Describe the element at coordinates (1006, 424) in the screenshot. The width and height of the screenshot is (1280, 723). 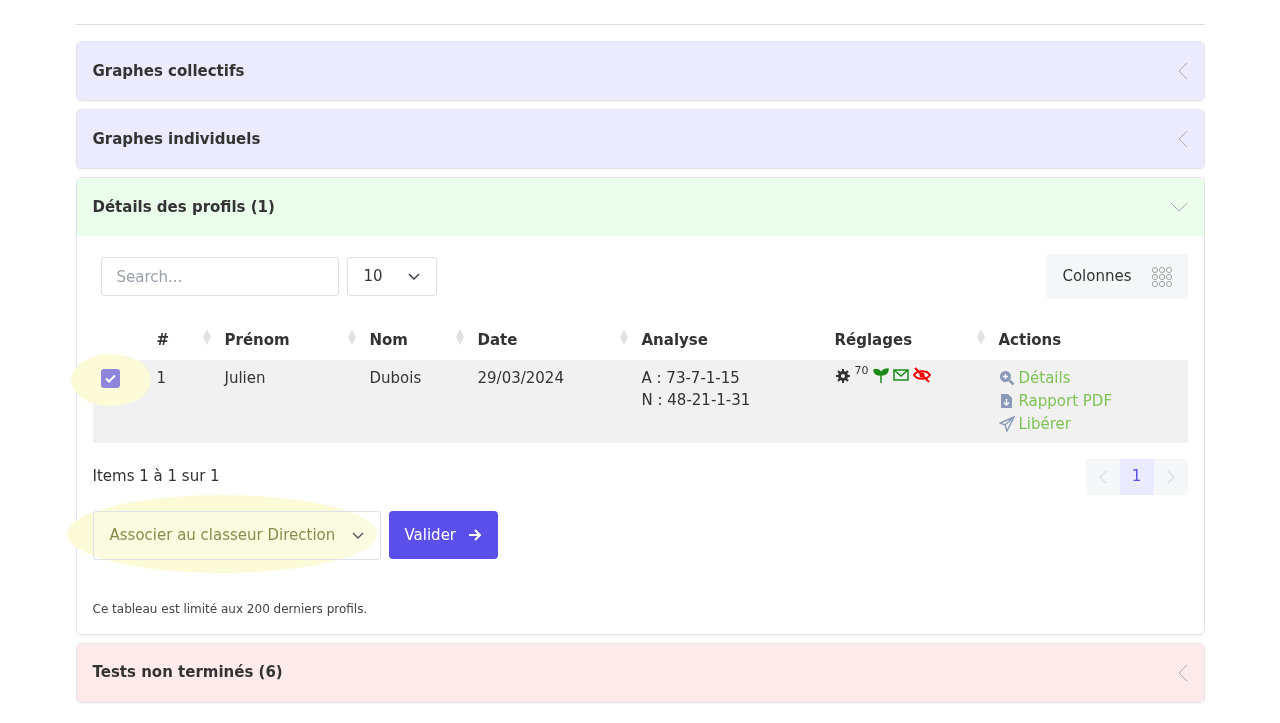
I see `paper-plane-icon` at that location.